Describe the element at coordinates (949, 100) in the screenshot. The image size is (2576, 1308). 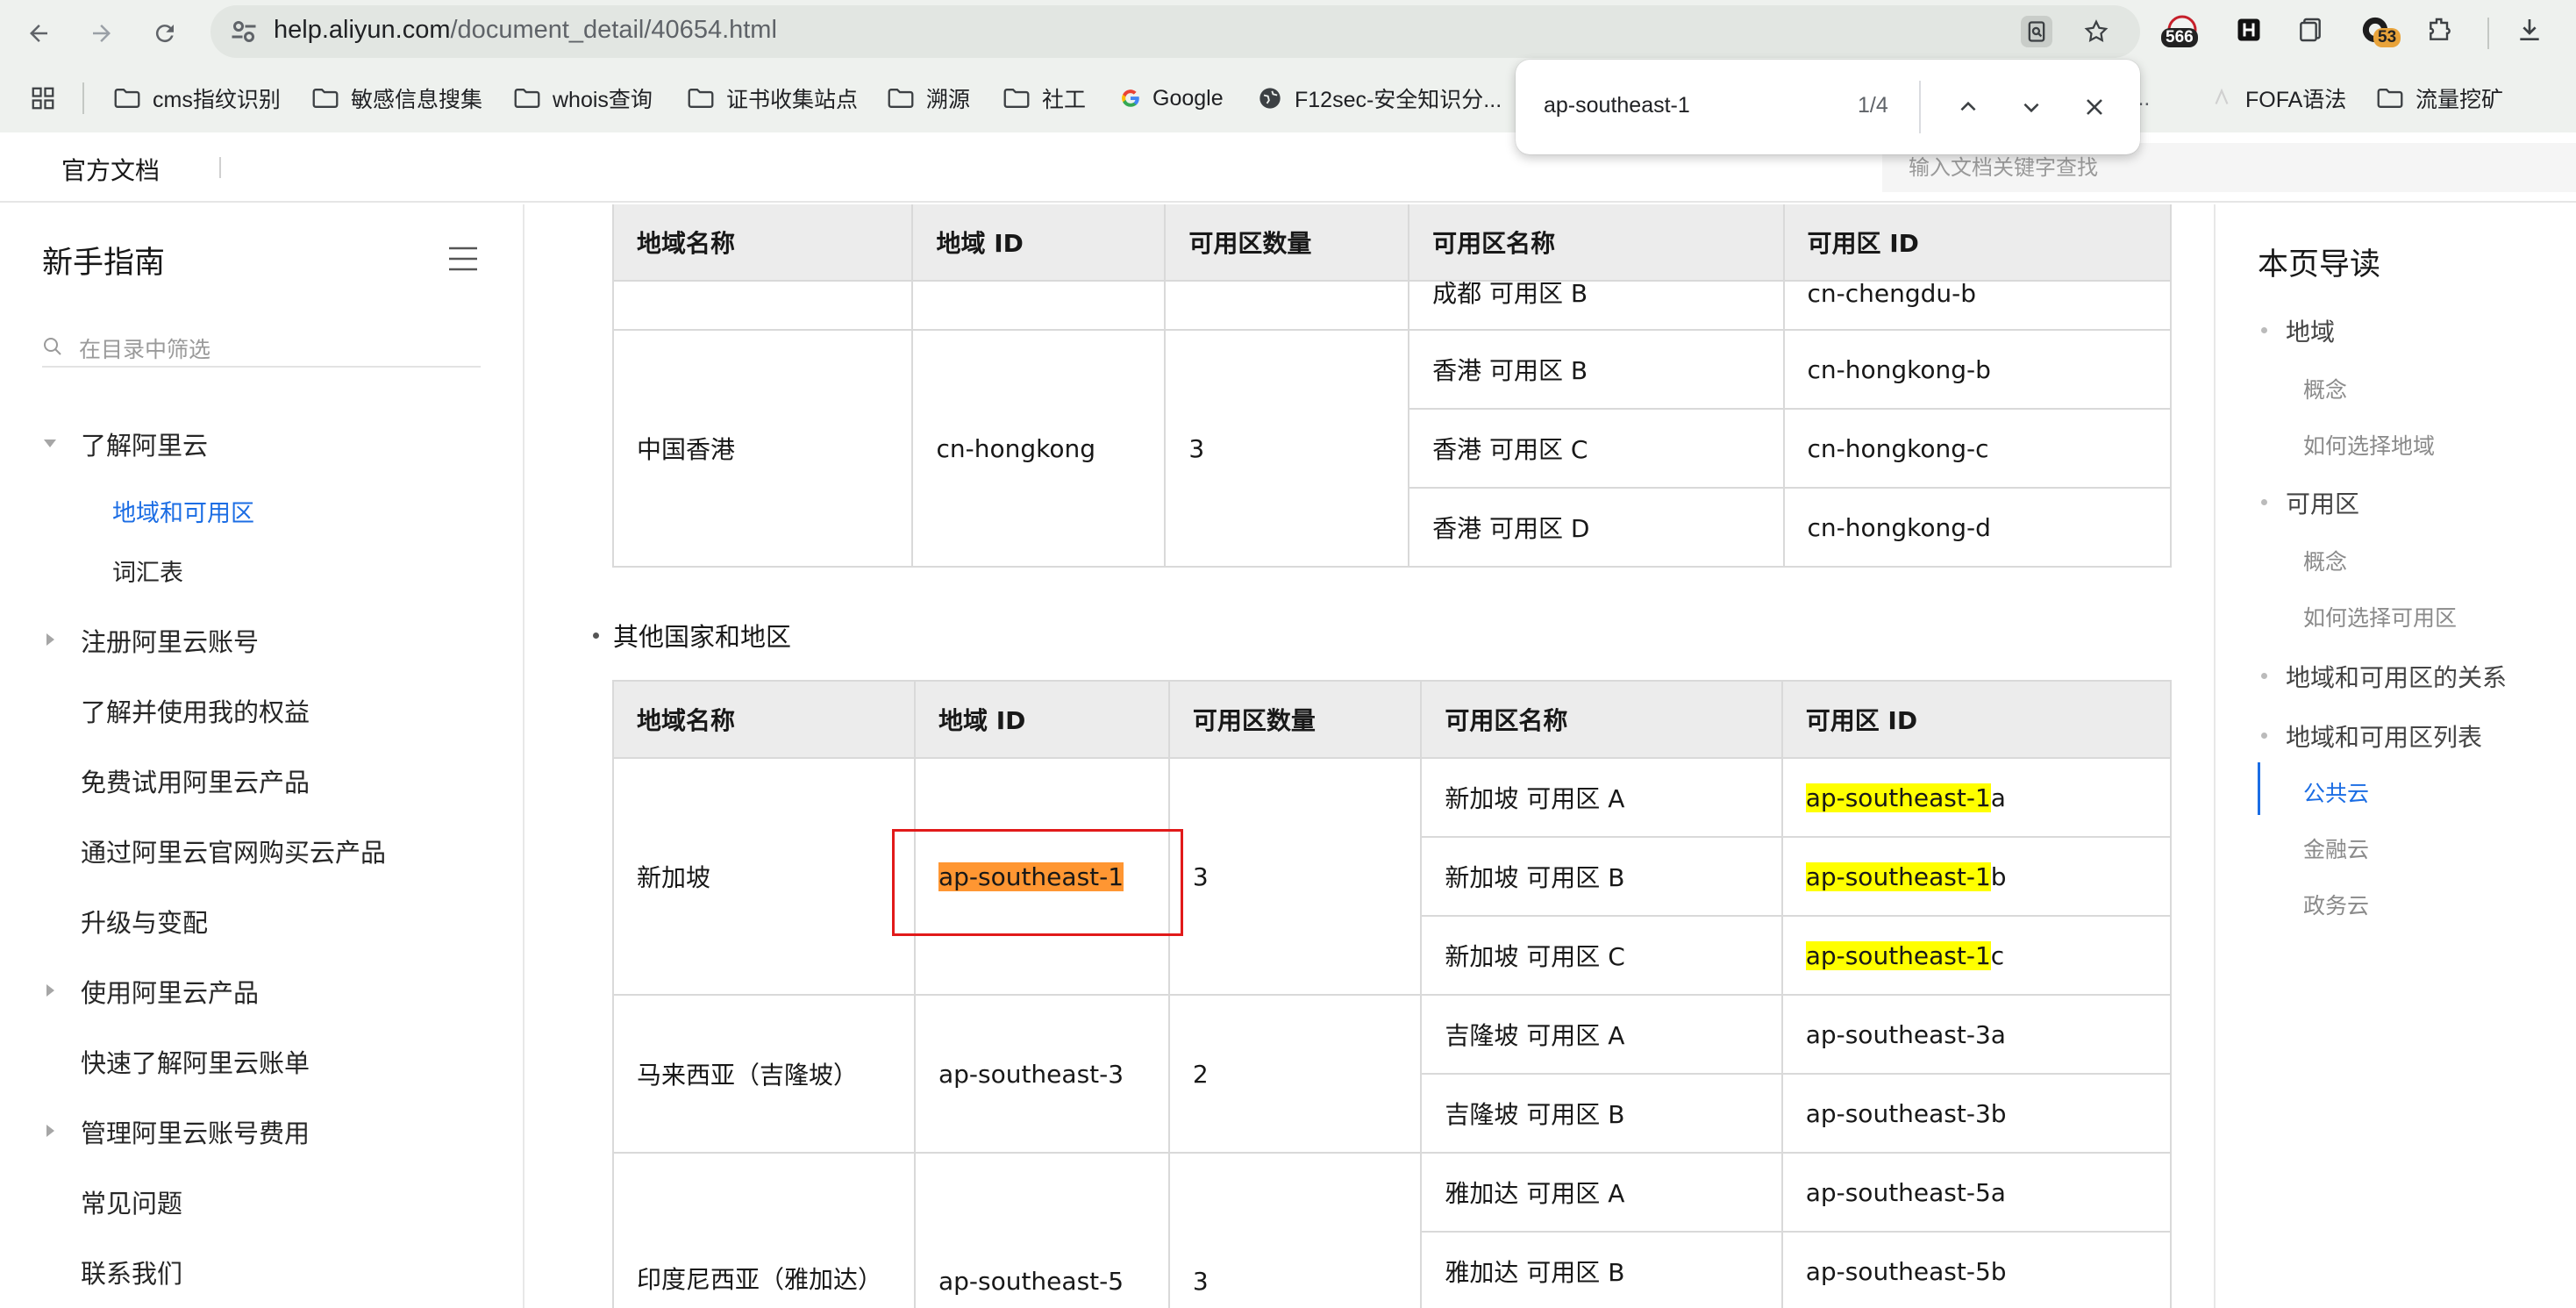
I see `bookmark-label: 溯源` at that location.